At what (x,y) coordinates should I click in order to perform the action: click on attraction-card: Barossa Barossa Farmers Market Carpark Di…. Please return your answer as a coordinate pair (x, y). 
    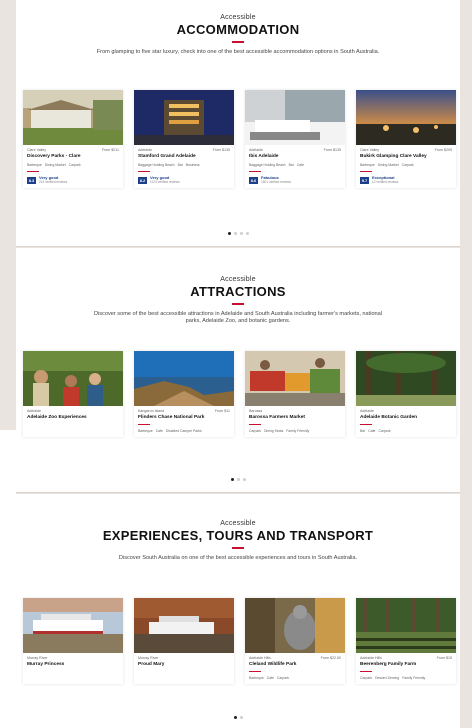
    Looking at the image, I should click on (295, 394).